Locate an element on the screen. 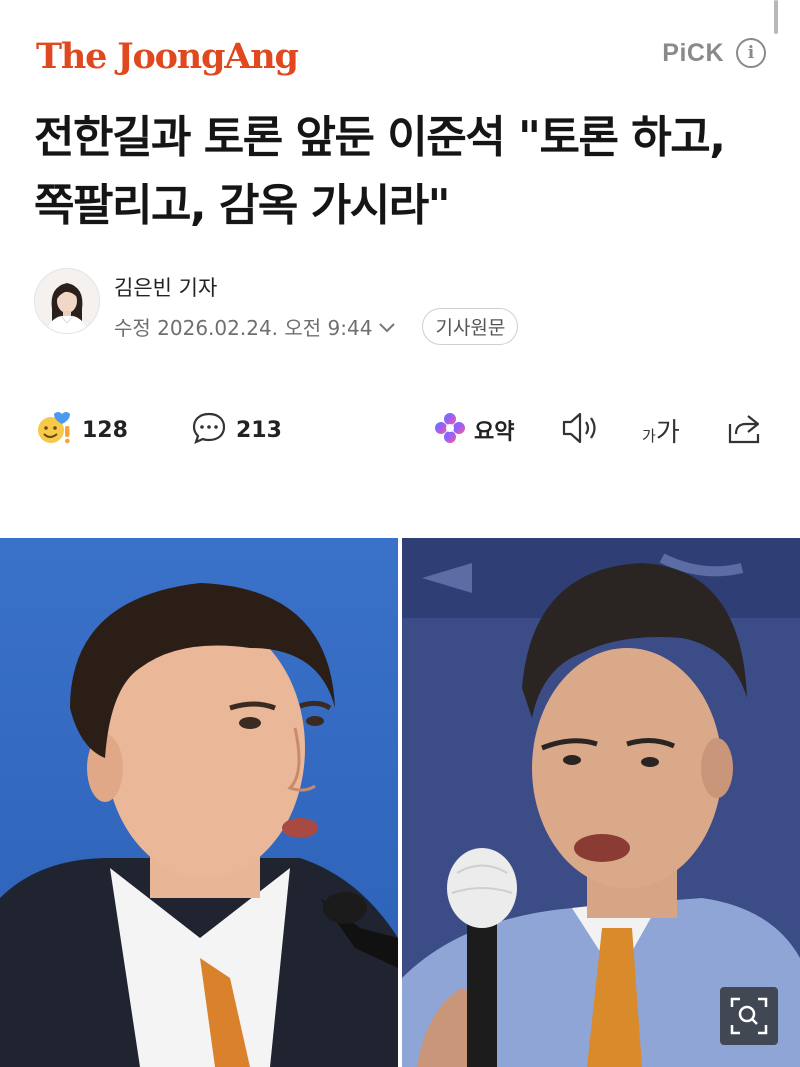 This screenshot has width=800, height=1067. original-article-button: 기사원문 is located at coordinates (470, 326).